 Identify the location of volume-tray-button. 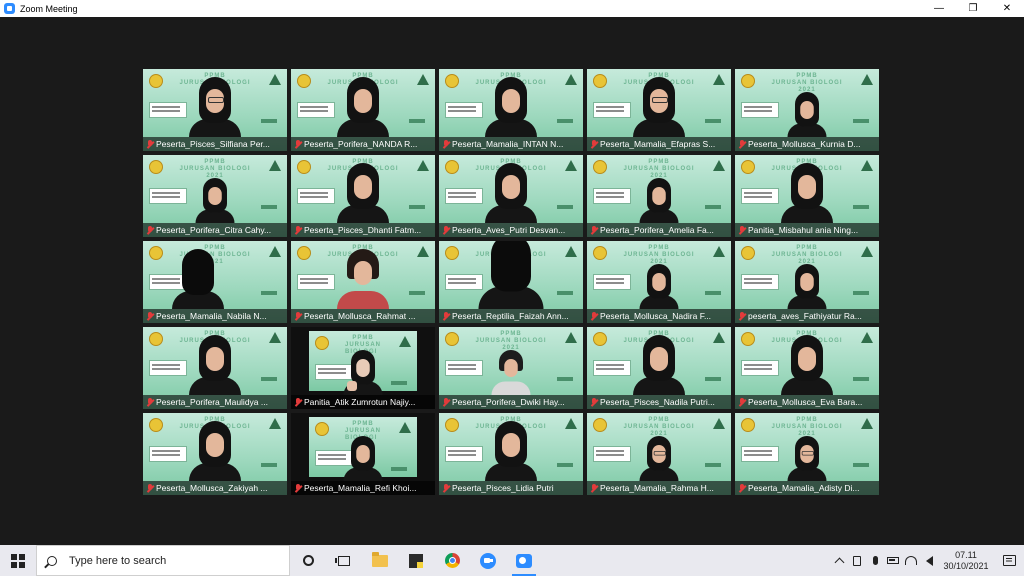
(929, 560).